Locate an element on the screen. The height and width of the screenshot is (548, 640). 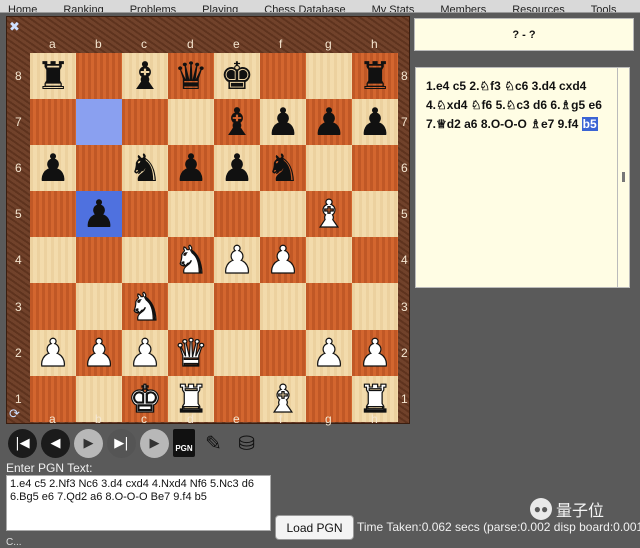
move-item: 8.O-O-O is located at coordinates (504, 124).